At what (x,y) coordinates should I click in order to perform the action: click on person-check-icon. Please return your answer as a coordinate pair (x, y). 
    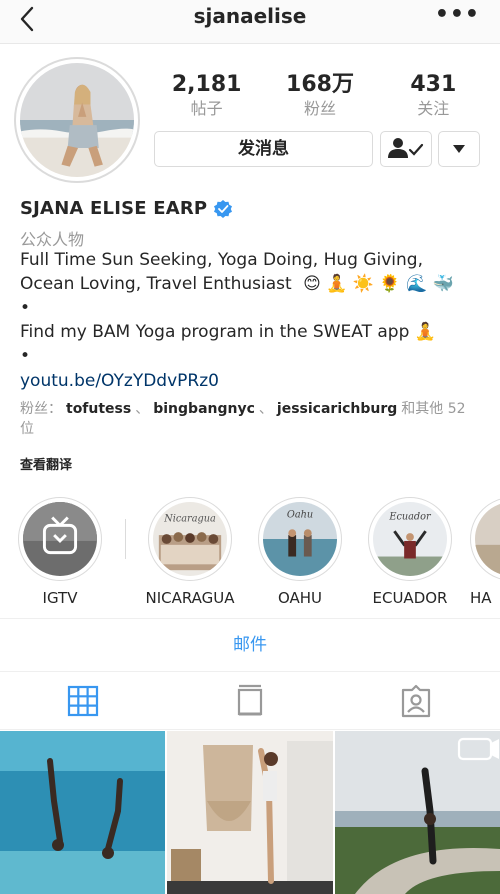
    Looking at the image, I should click on (406, 148).